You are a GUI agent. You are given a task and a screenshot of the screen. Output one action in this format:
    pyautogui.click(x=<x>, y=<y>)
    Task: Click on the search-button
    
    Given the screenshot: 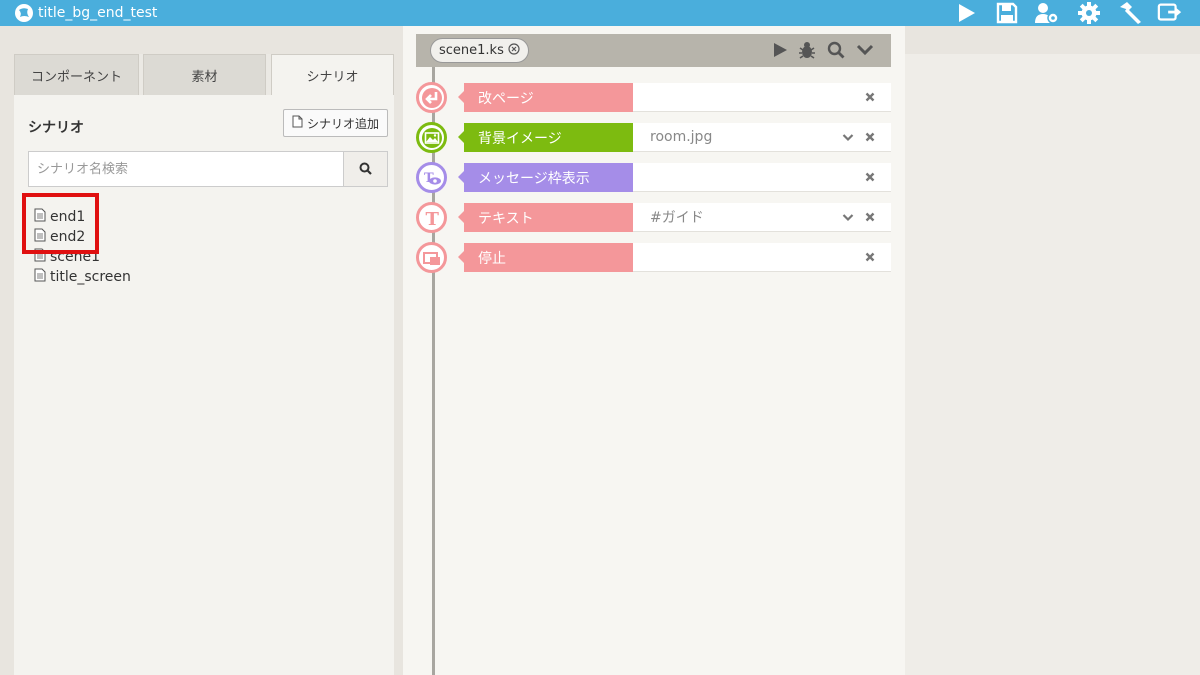 What is the action you would take?
    pyautogui.click(x=365, y=169)
    